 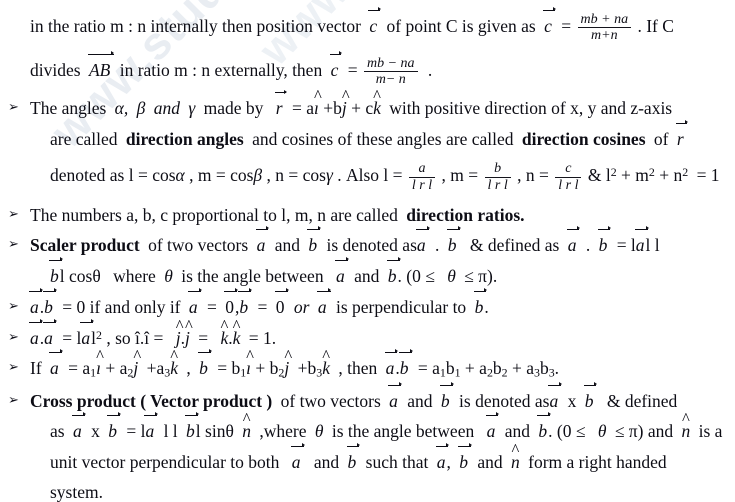 I want to click on line11-text-d: +a, so click(x=155, y=368).